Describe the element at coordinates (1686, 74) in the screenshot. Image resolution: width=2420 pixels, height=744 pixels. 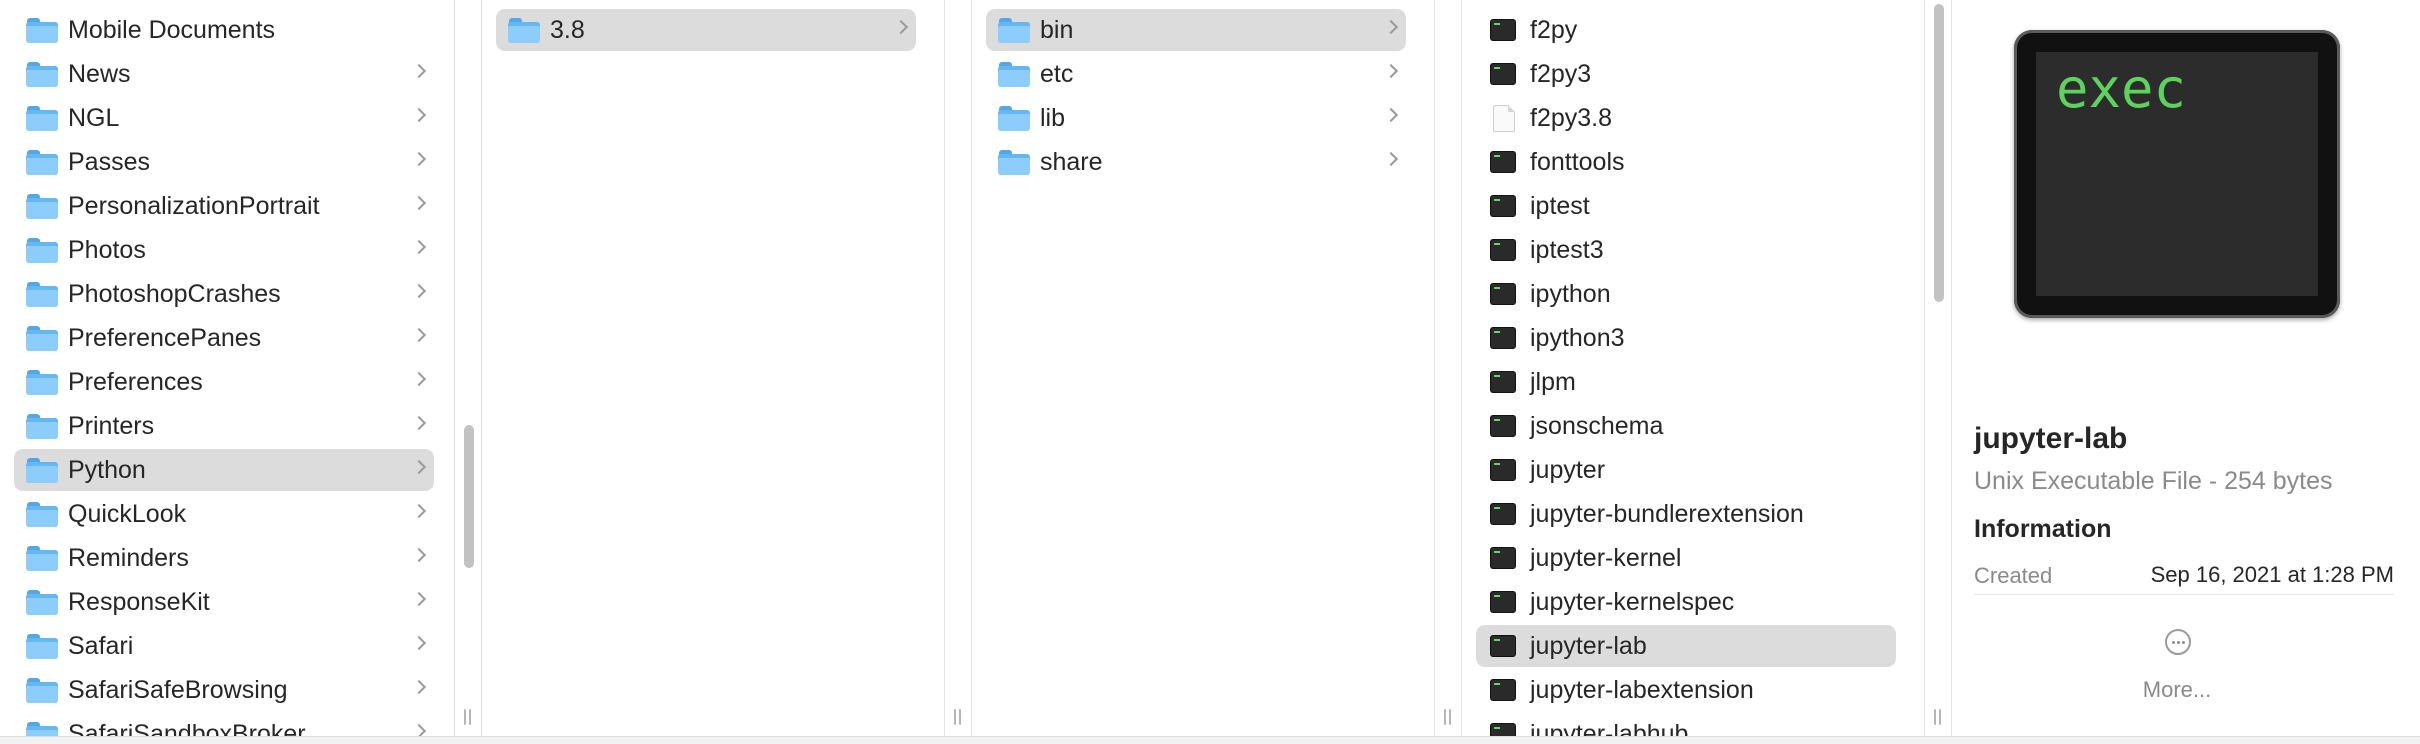
I see `list-item-f2py3: f2py3` at that location.